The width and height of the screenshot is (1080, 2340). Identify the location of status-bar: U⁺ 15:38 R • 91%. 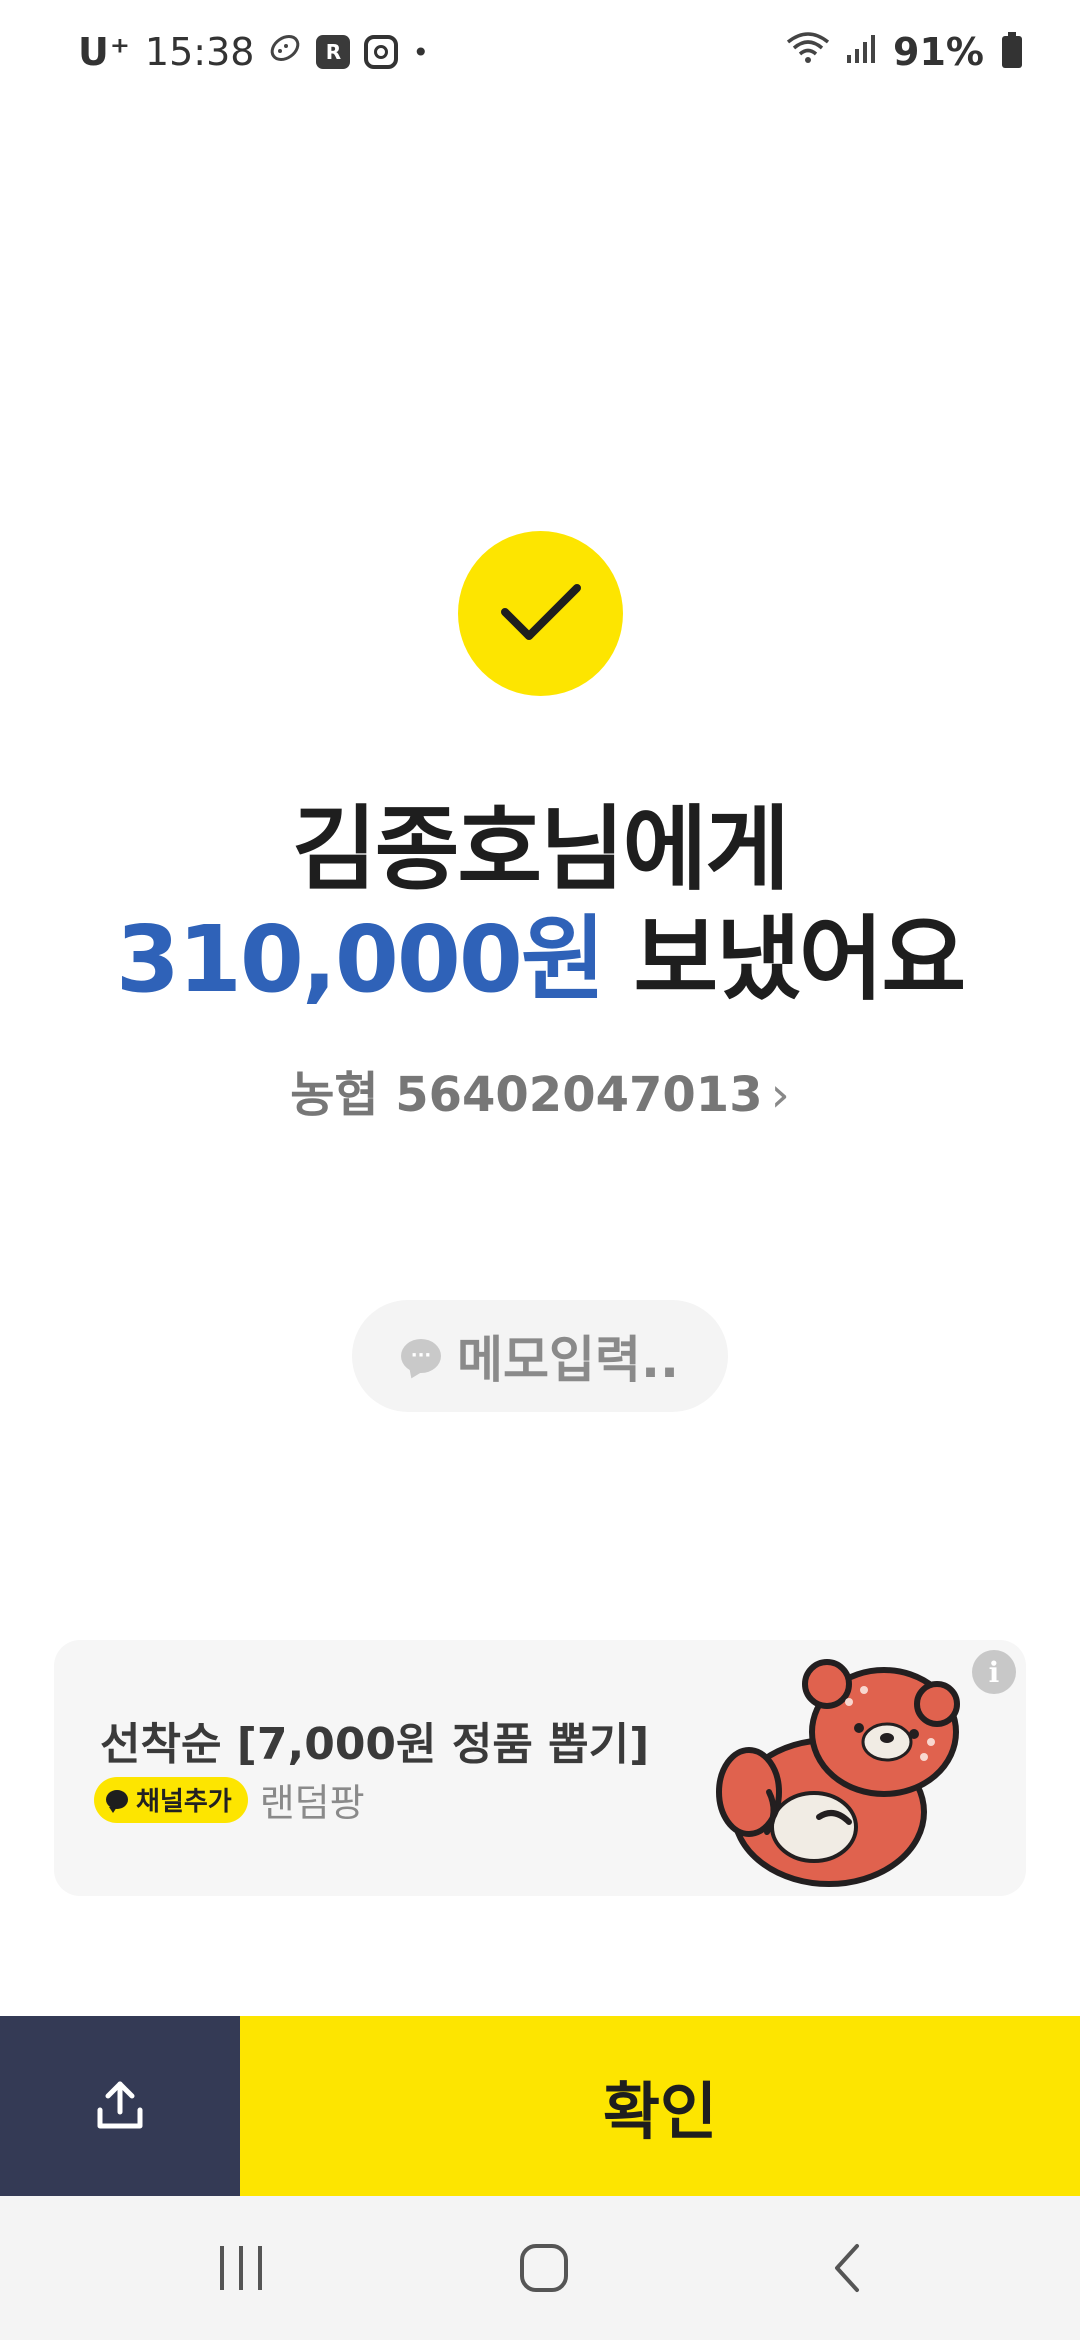
(540, 52).